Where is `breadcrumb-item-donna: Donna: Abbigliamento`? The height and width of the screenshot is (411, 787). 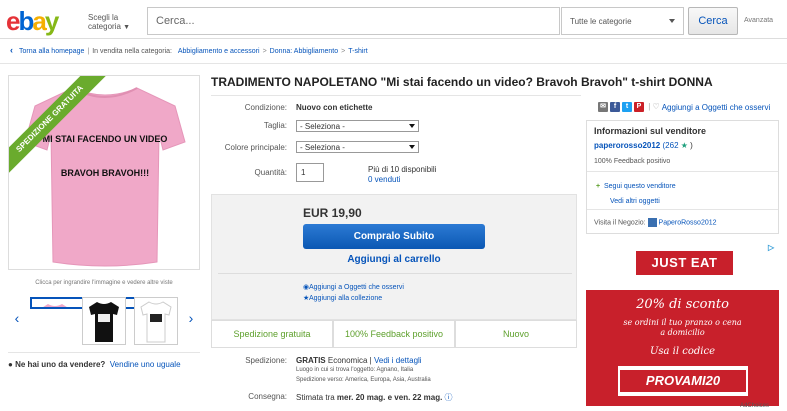
breadcrumb-item-donna: Donna: Abbigliamento is located at coordinates (304, 51).